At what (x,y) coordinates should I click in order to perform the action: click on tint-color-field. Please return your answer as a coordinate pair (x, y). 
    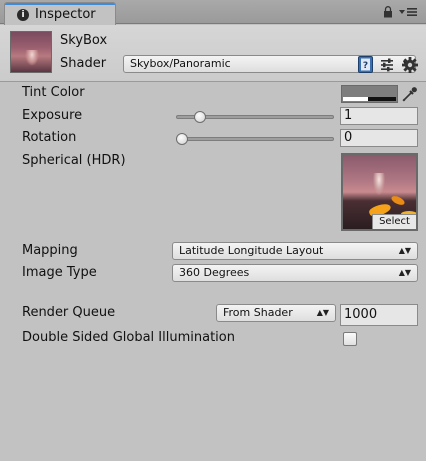
    Looking at the image, I should click on (369, 94).